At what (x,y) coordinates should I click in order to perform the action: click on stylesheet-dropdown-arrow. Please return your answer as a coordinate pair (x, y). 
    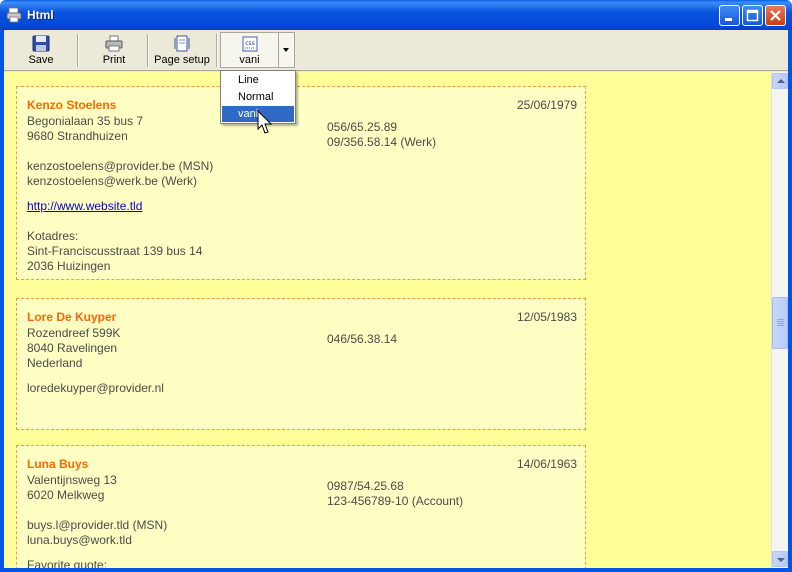
    Looking at the image, I should click on (287, 50).